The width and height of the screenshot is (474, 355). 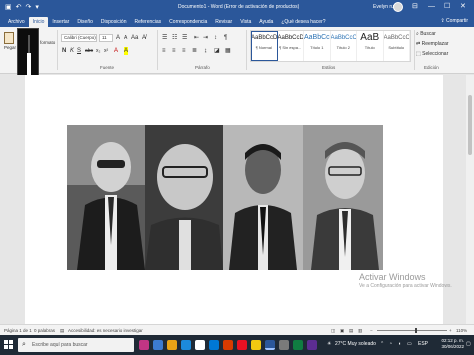 I want to click on zoom-out-icon: −, so click(x=371, y=330).